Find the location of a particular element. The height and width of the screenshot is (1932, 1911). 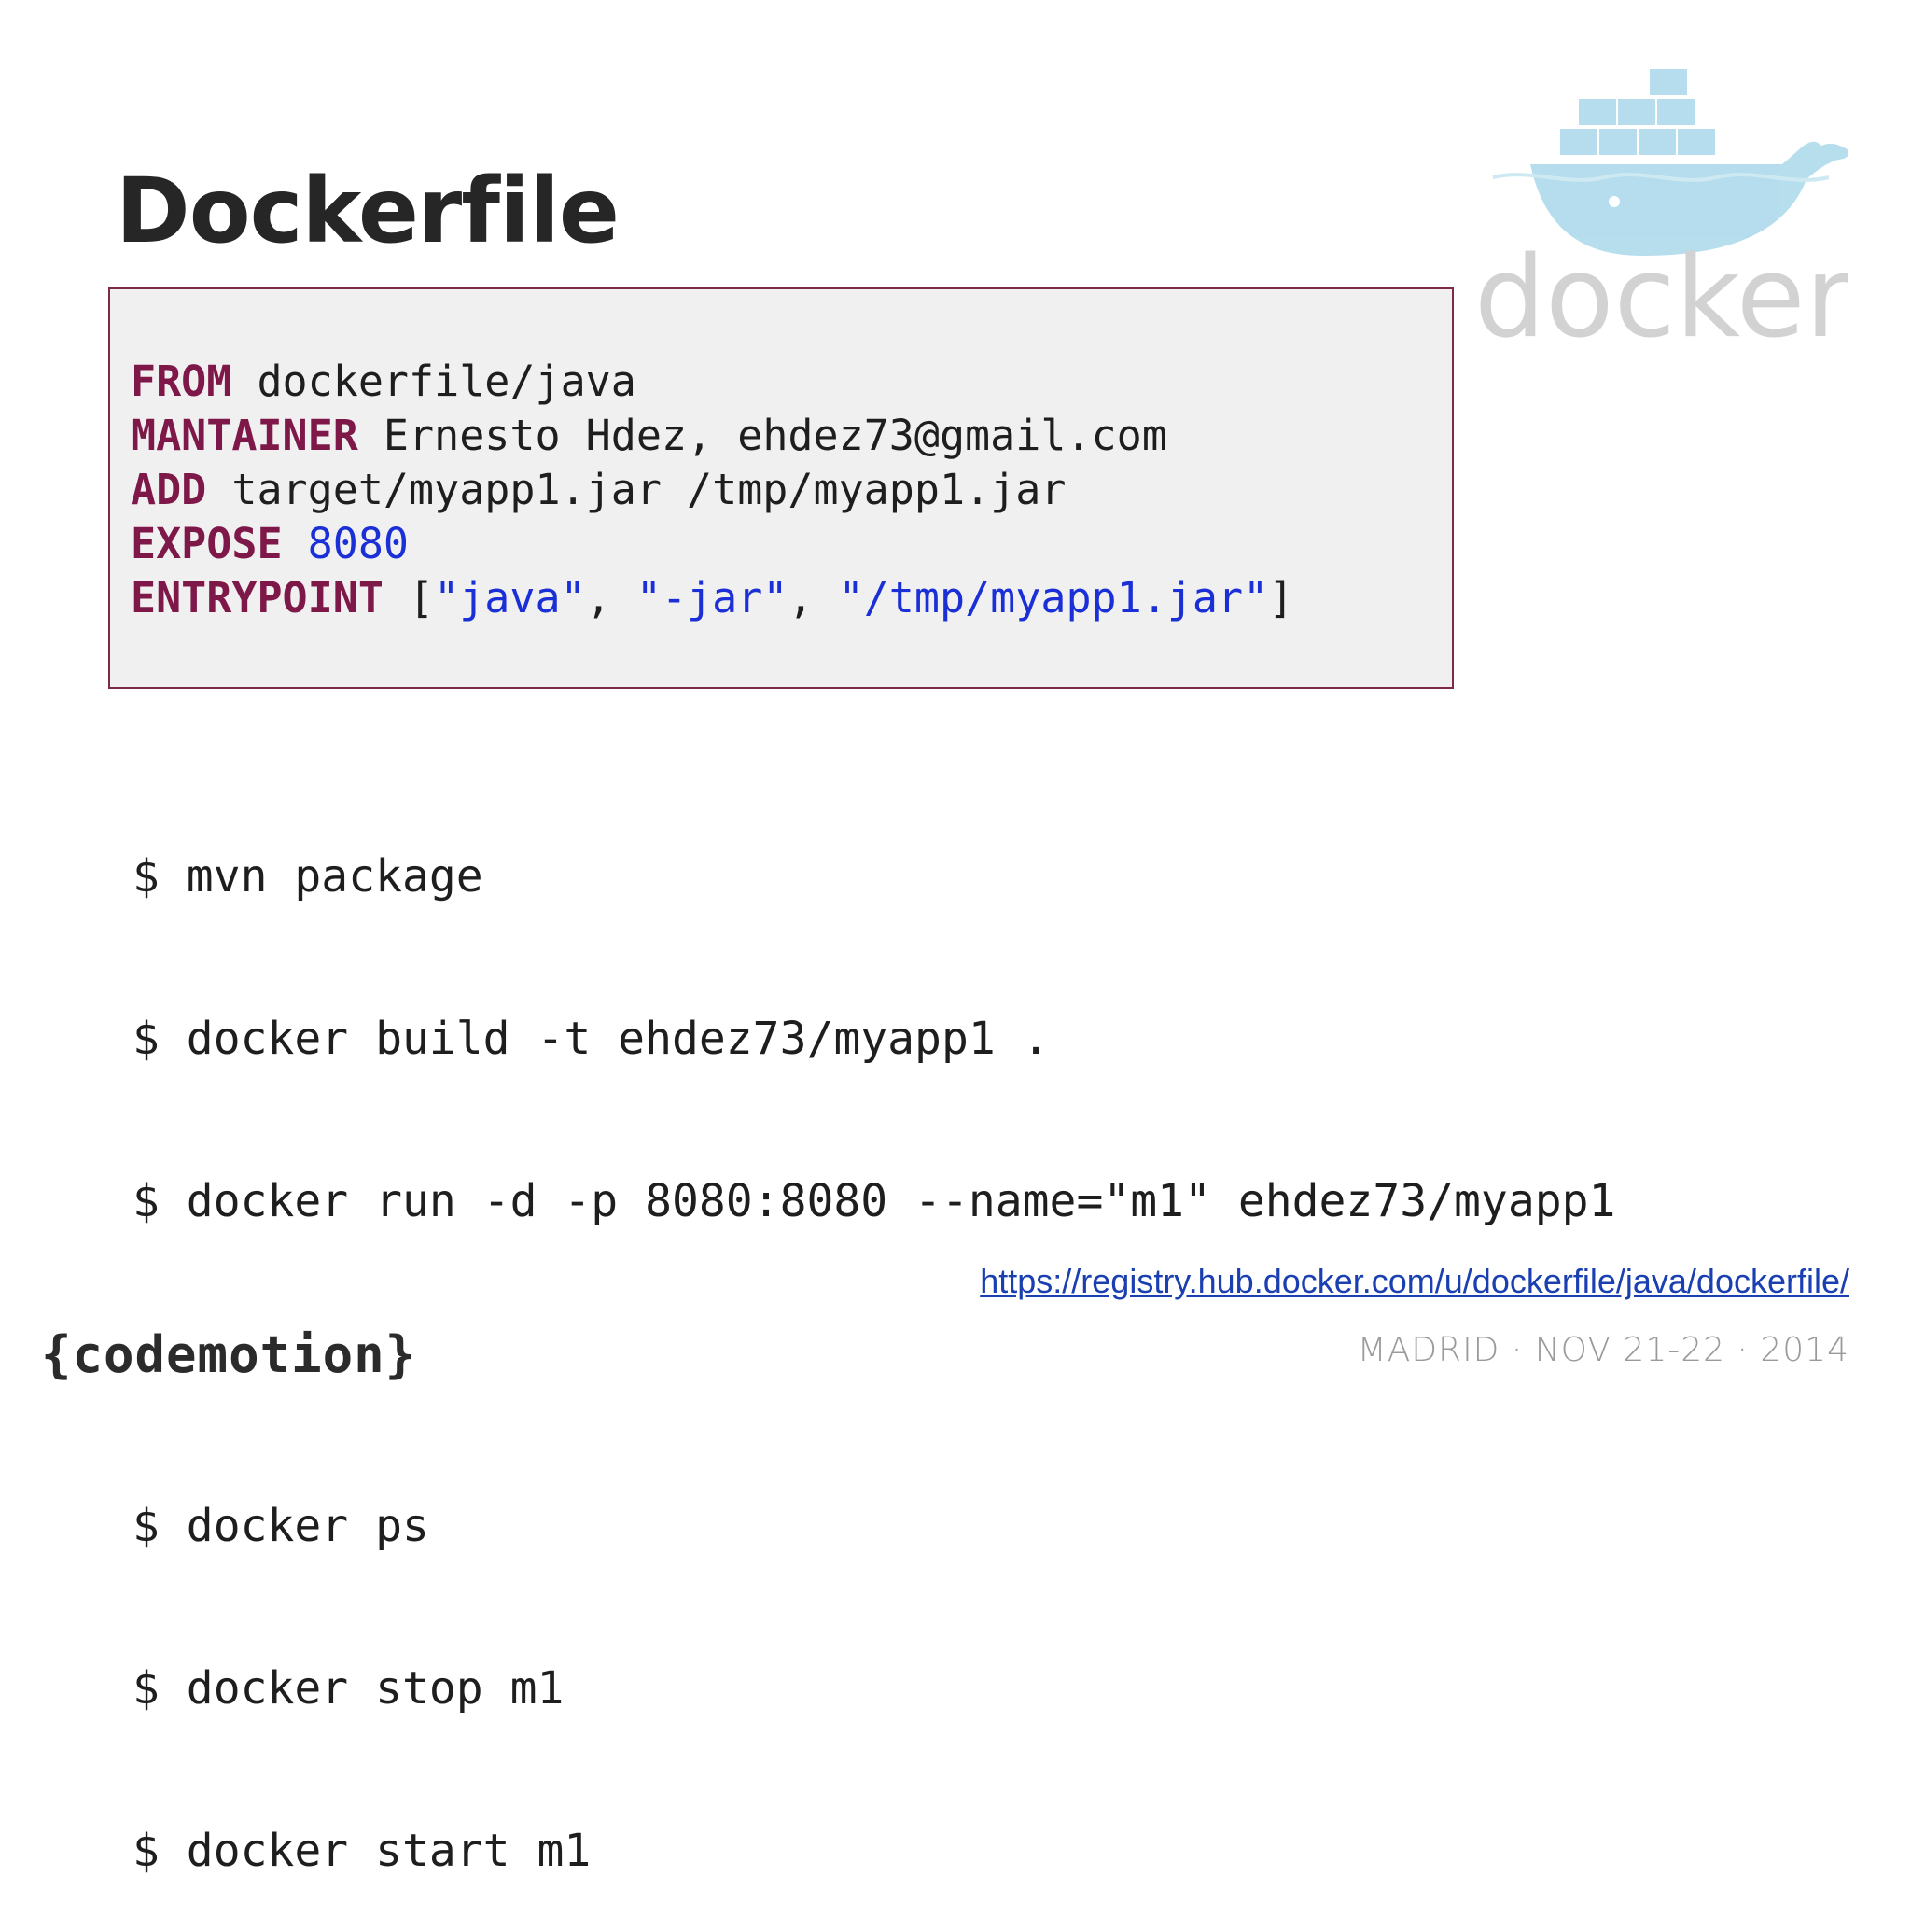

dockerfile-text: ] is located at coordinates (1281, 598).